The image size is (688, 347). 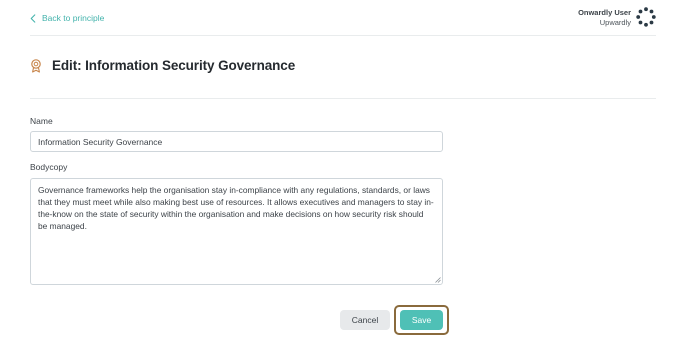 I want to click on name-label: Name, so click(x=41, y=121).